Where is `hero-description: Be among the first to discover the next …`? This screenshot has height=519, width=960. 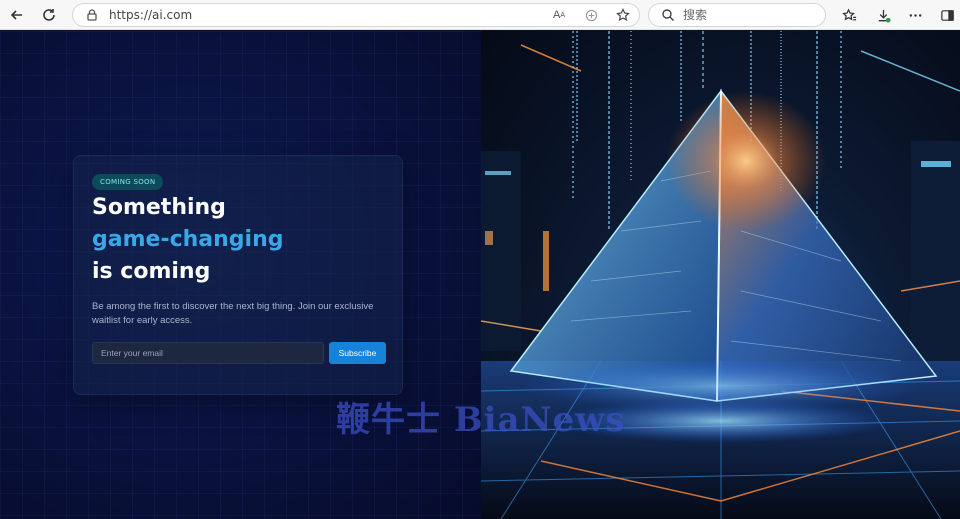 hero-description: Be among the first to discover the next … is located at coordinates (233, 313).